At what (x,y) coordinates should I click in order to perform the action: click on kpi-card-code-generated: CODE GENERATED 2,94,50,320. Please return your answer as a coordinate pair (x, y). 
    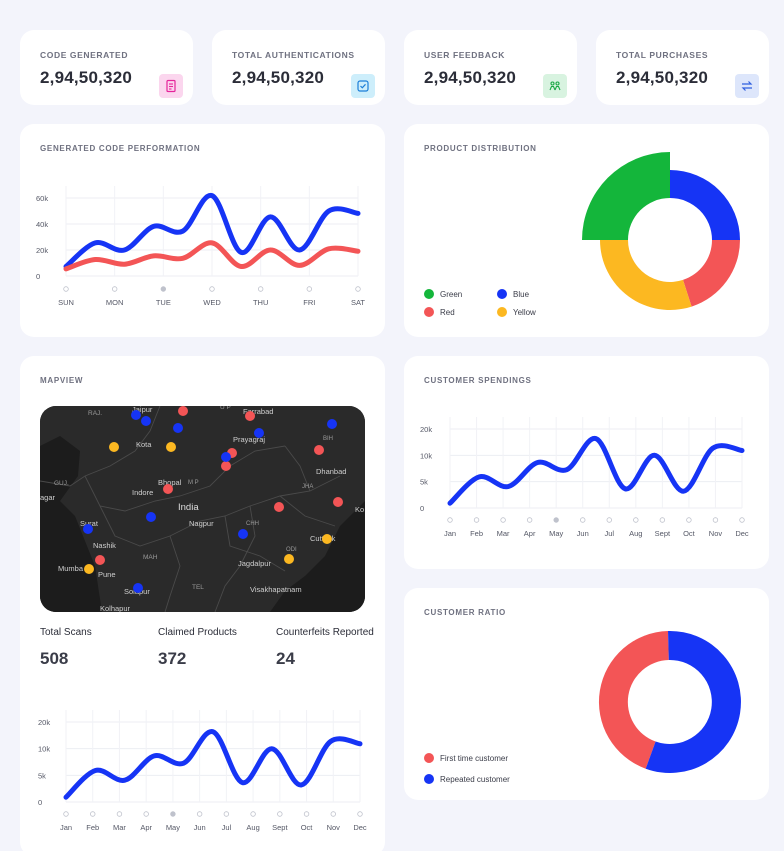
    Looking at the image, I should click on (106, 67).